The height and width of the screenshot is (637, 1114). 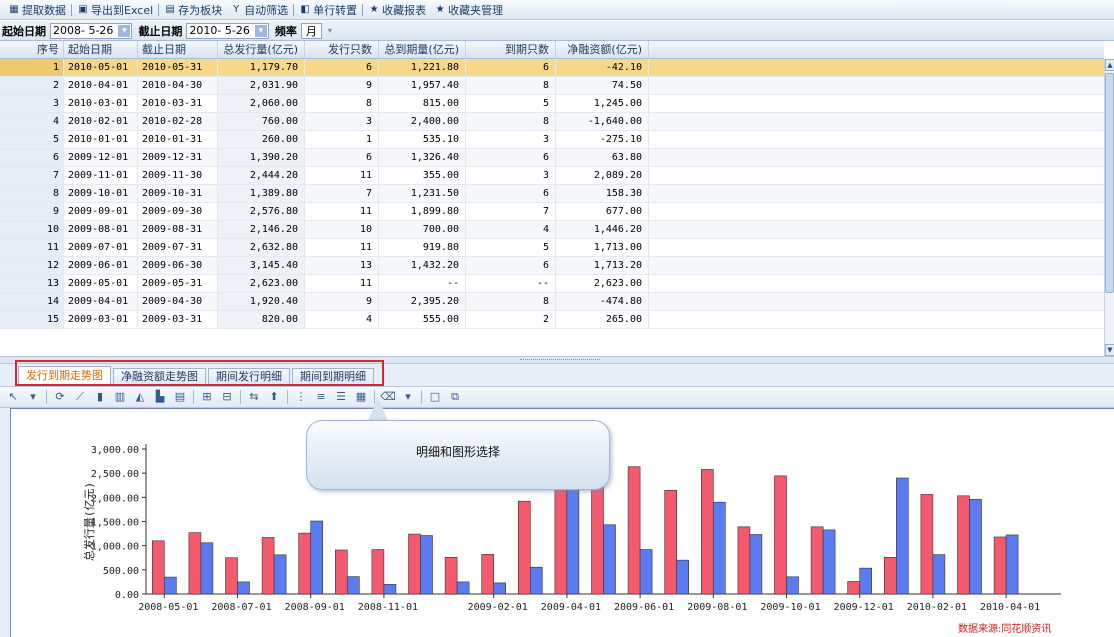 I want to click on table-cell: 3, so click(x=511, y=139).